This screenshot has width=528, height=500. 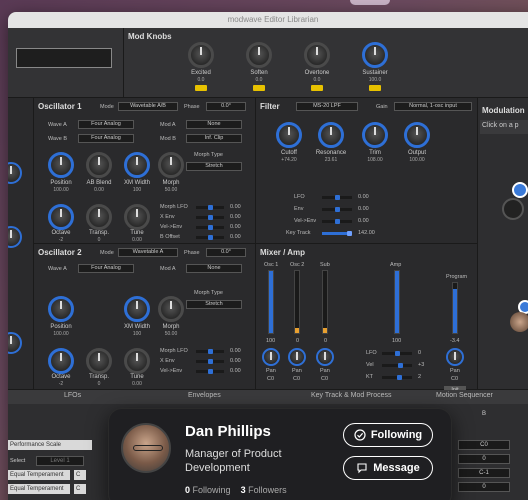 I want to click on temperament-1-key: C, so click(x=80, y=475).